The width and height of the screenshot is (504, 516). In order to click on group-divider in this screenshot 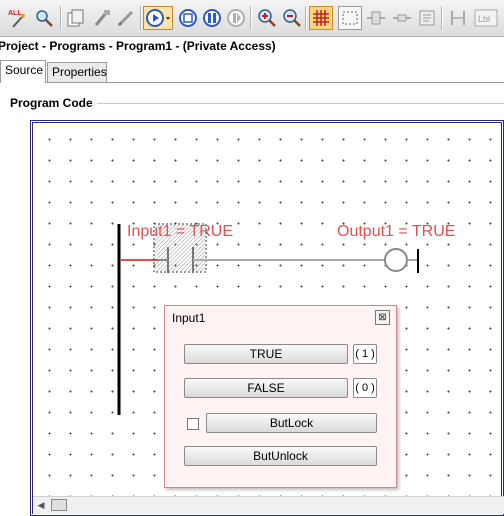, I will do `click(298, 103)`.